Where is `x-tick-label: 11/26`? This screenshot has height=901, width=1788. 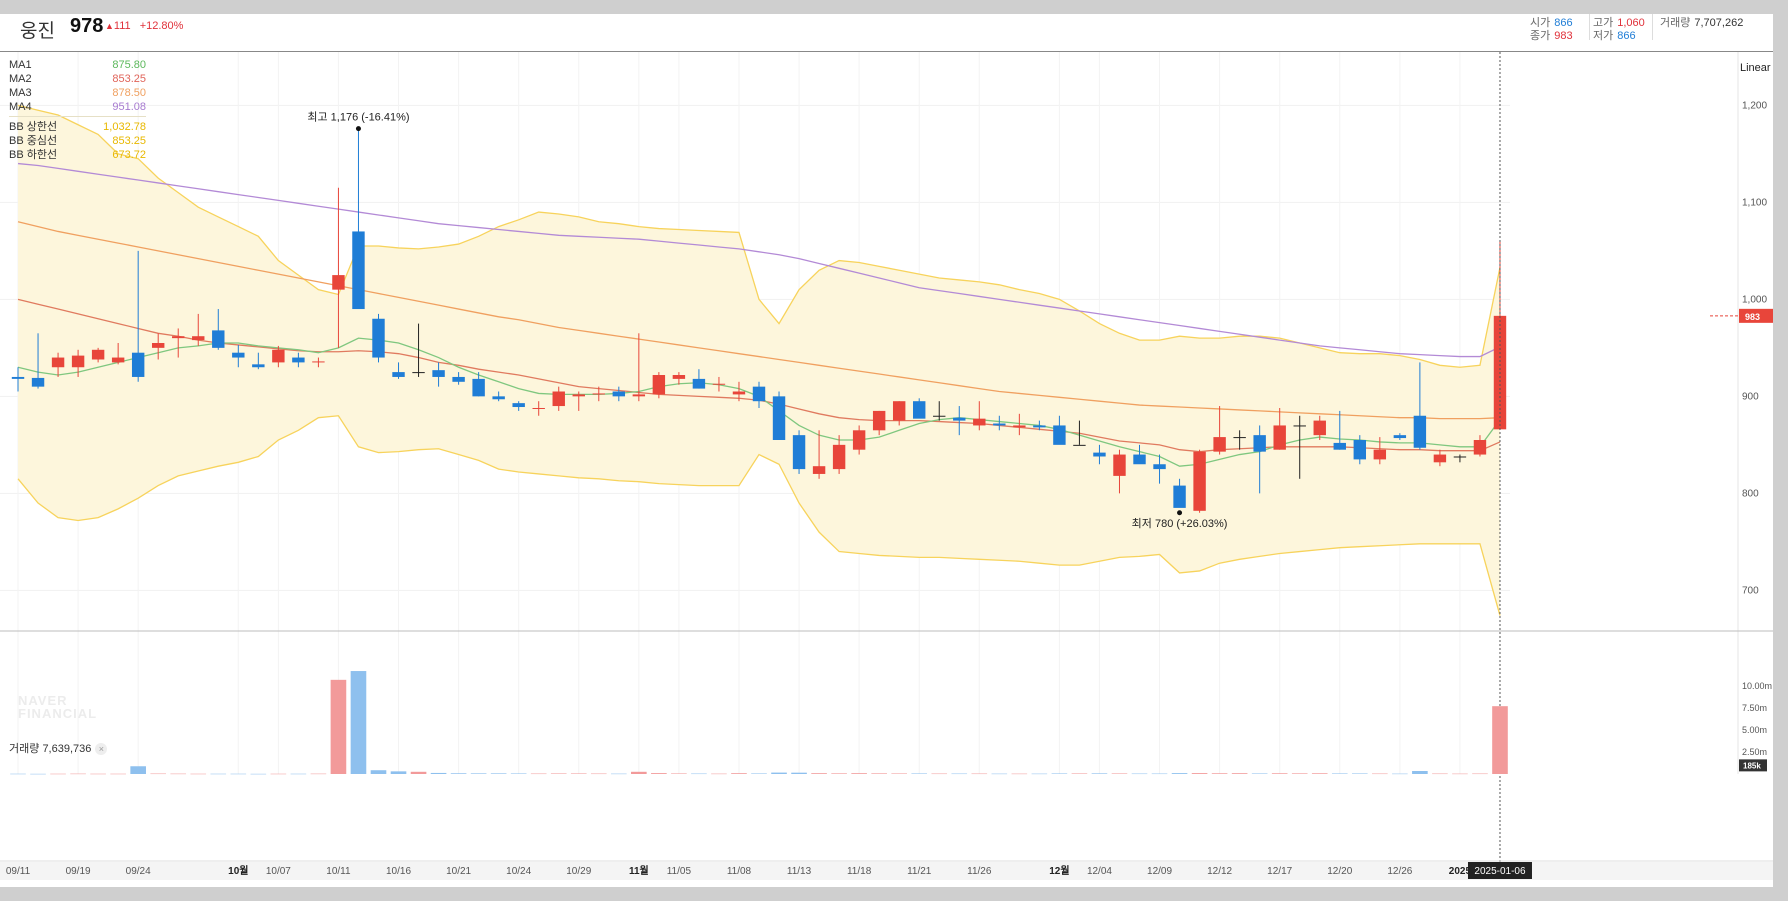 x-tick-label: 11/26 is located at coordinates (979, 871).